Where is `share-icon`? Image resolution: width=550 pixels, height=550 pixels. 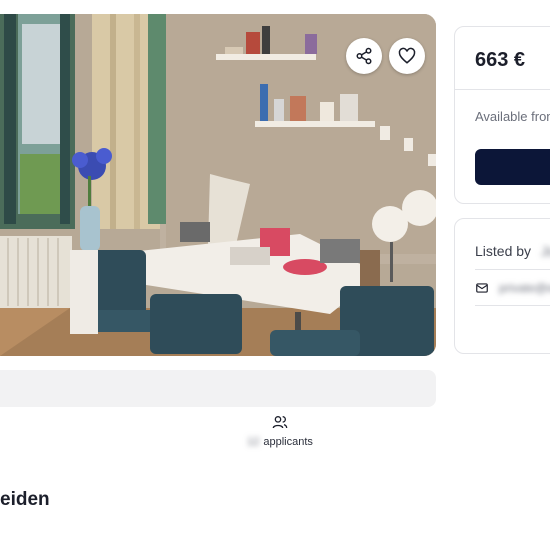
share-icon is located at coordinates (364, 56).